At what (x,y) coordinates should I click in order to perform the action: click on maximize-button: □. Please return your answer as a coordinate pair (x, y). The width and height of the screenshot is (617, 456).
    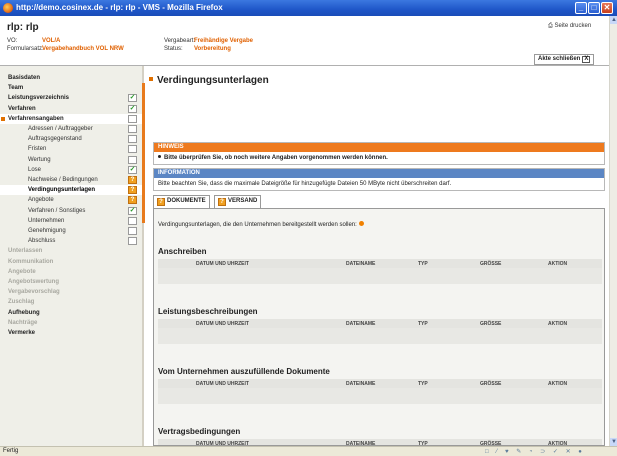
    Looking at the image, I should click on (594, 8).